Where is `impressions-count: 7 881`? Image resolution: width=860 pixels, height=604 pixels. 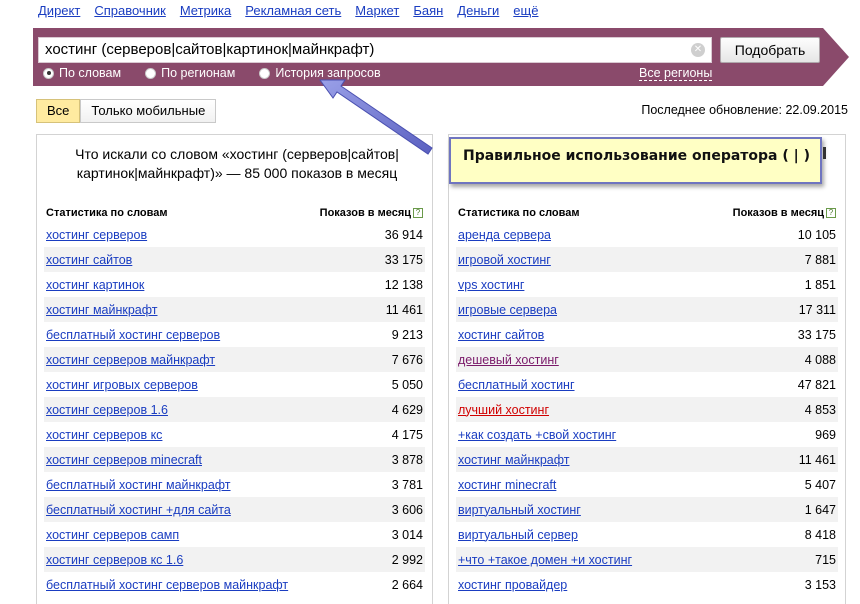 impressions-count: 7 881 is located at coordinates (820, 259).